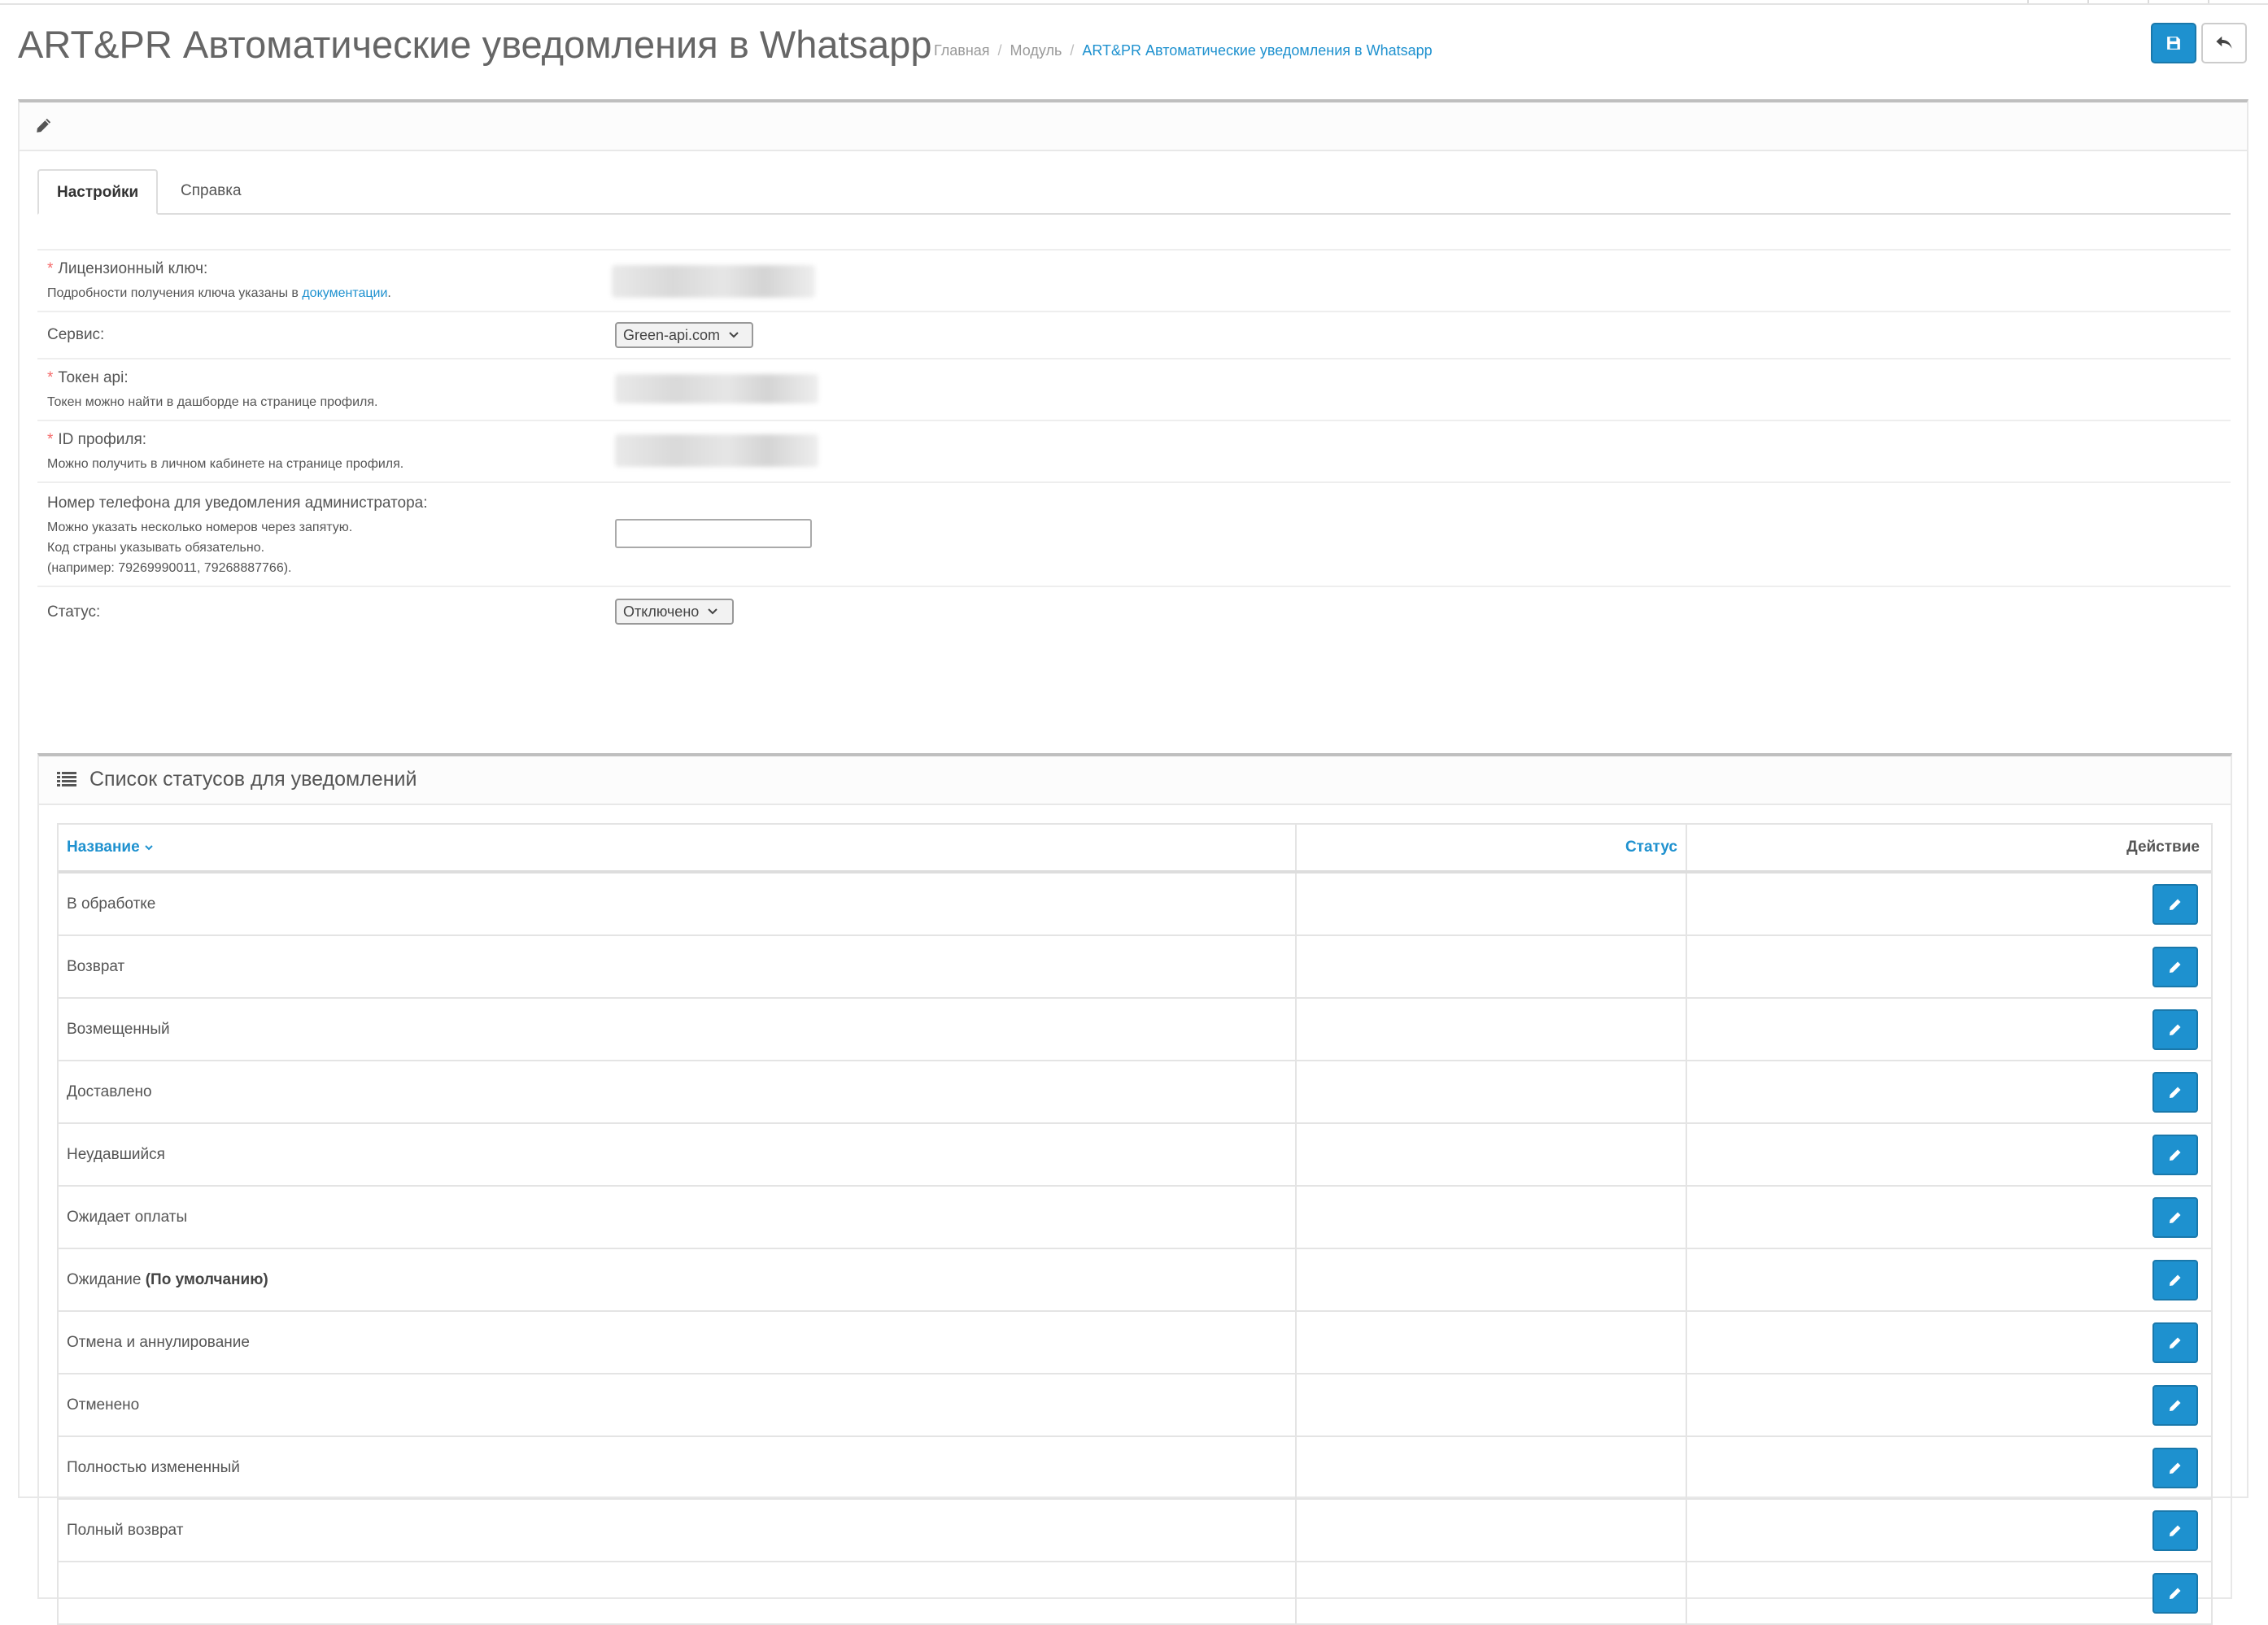 This screenshot has width=2268, height=1625. I want to click on save-button, so click(2173, 43).